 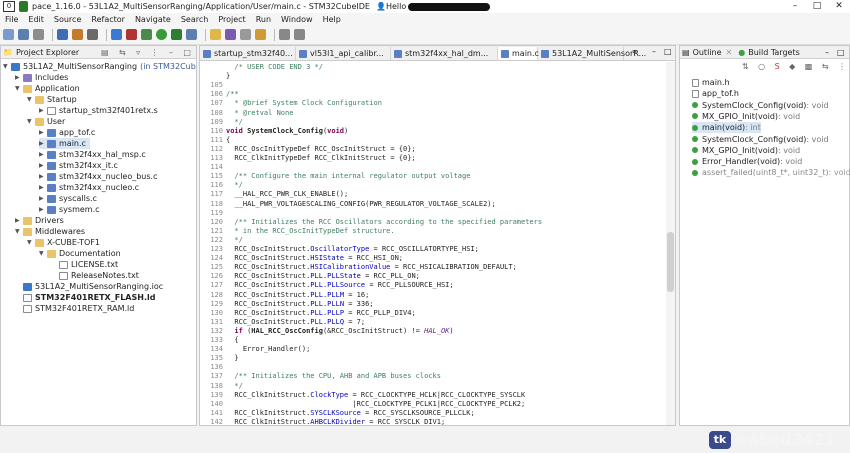 I want to click on refresh-icon, so click(x=146, y=34).